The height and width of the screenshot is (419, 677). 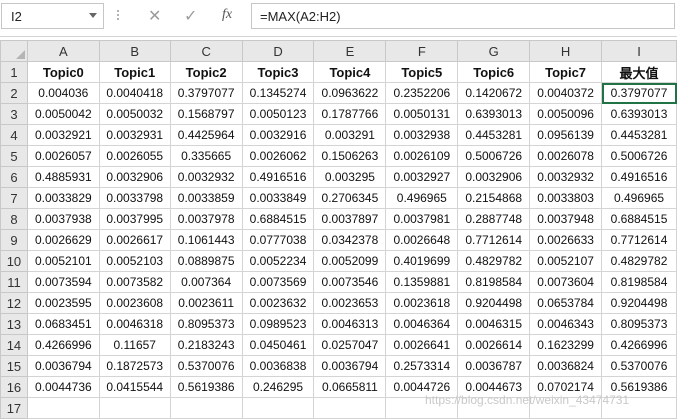 I want to click on row-header: 16, so click(x=14, y=387).